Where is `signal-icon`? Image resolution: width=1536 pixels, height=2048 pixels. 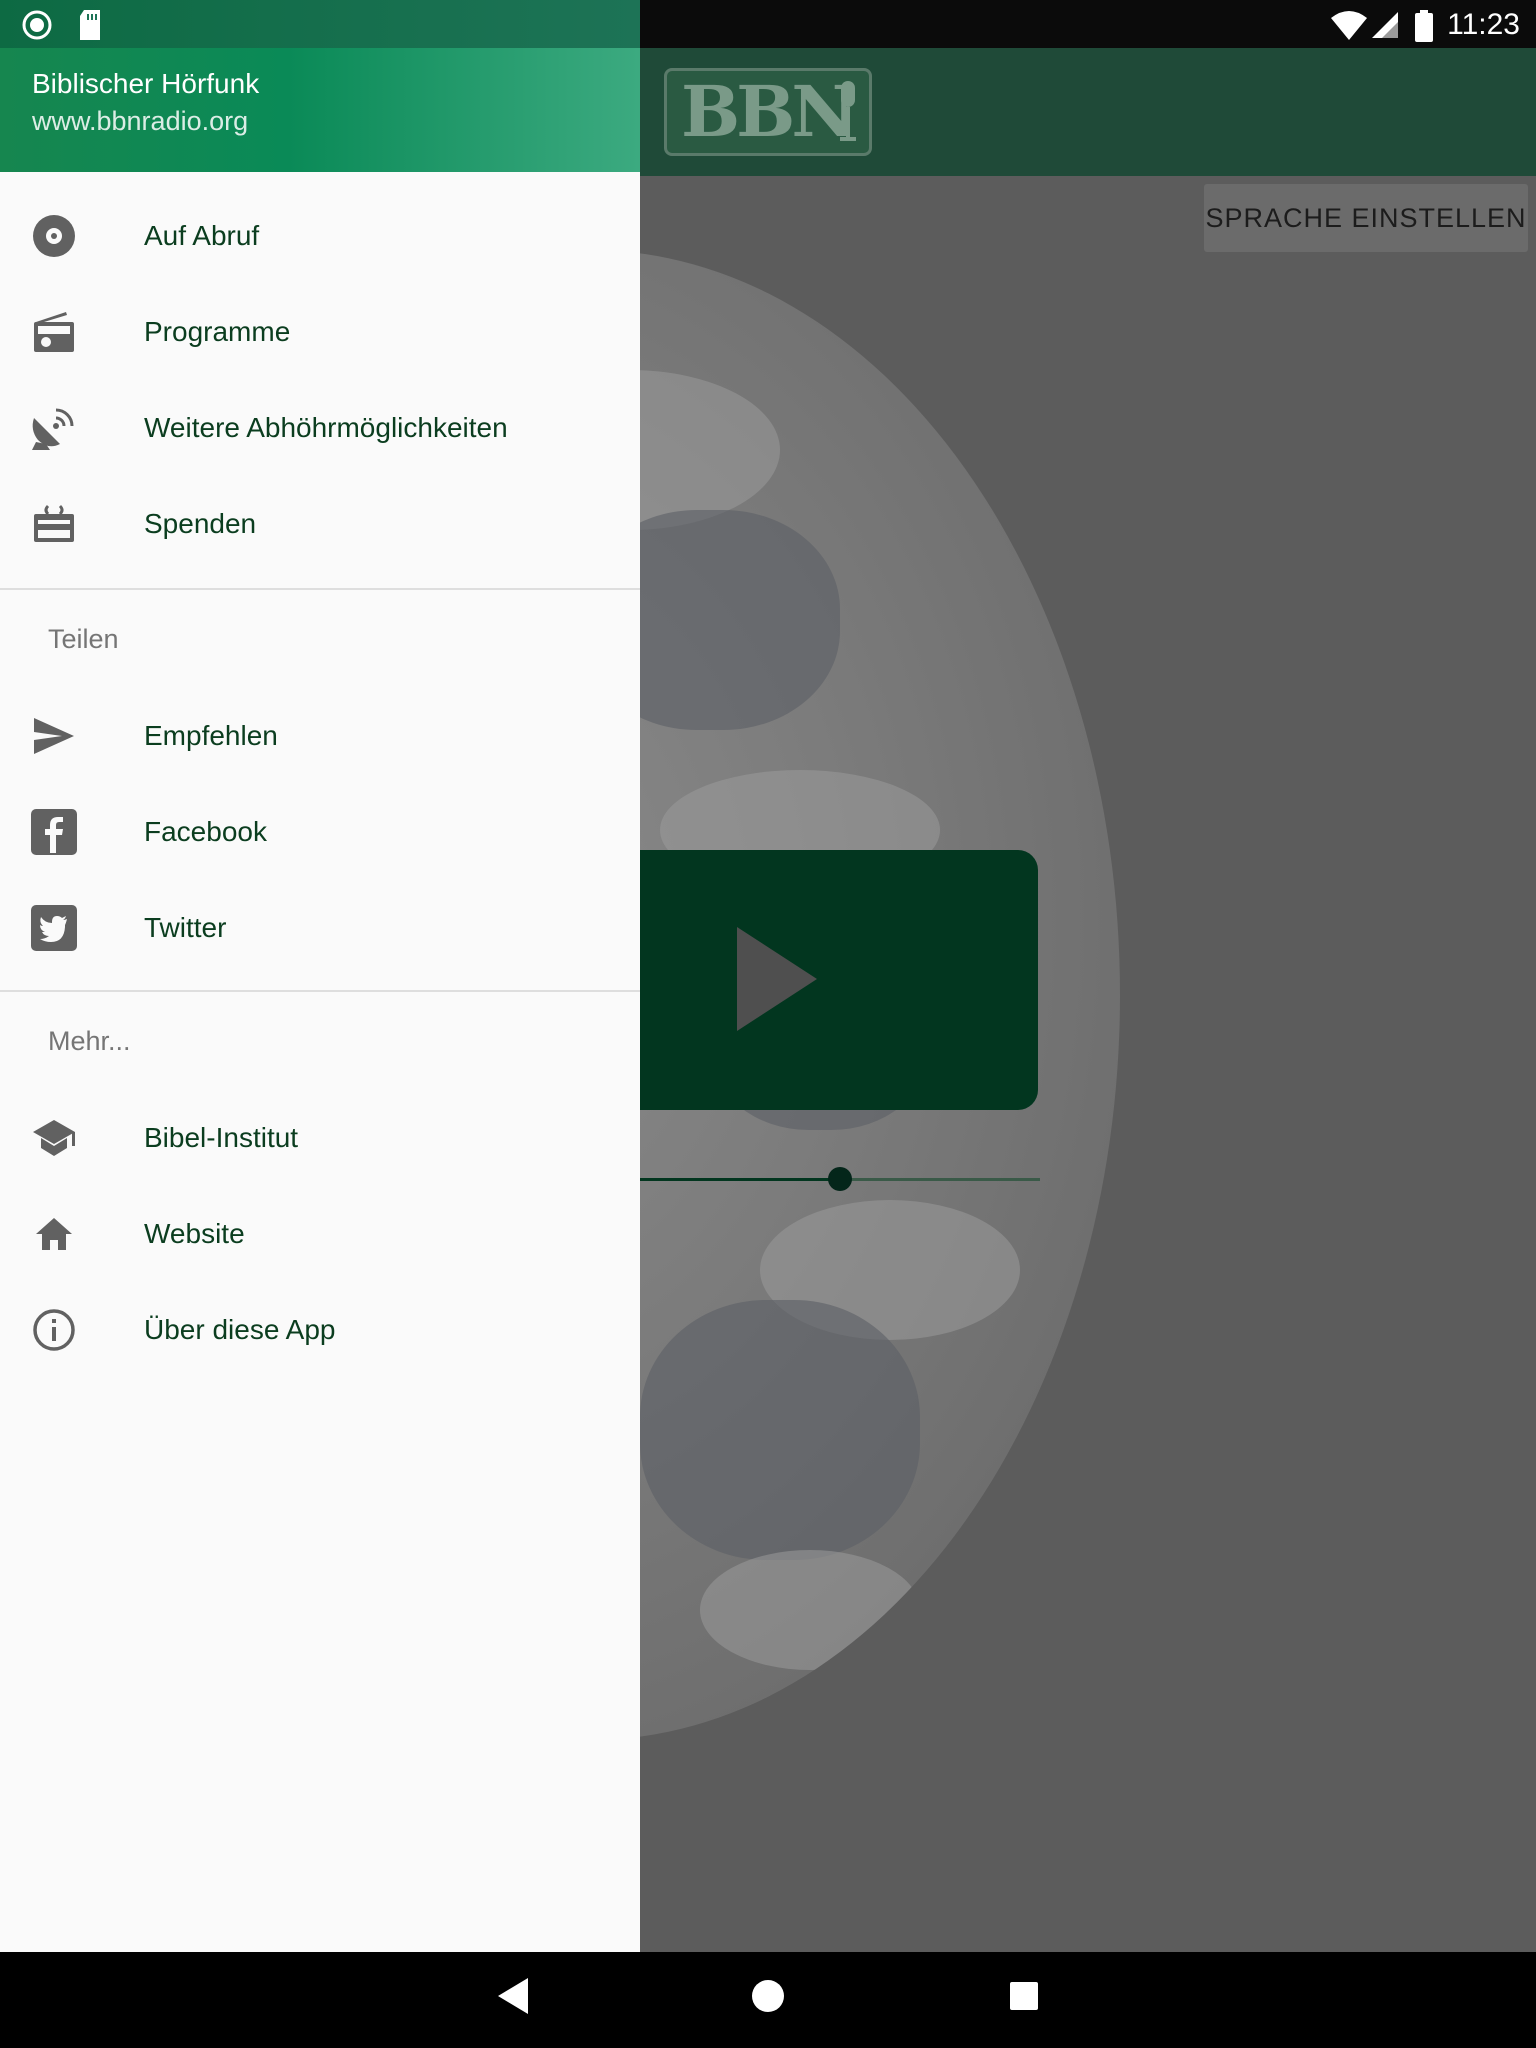
signal-icon is located at coordinates (1385, 25).